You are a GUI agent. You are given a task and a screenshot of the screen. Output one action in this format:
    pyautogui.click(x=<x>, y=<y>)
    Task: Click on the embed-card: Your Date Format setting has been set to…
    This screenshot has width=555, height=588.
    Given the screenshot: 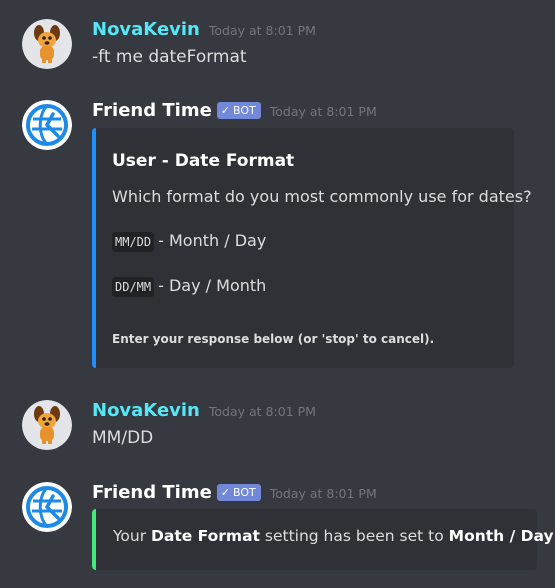 What is the action you would take?
    pyautogui.click(x=323, y=539)
    